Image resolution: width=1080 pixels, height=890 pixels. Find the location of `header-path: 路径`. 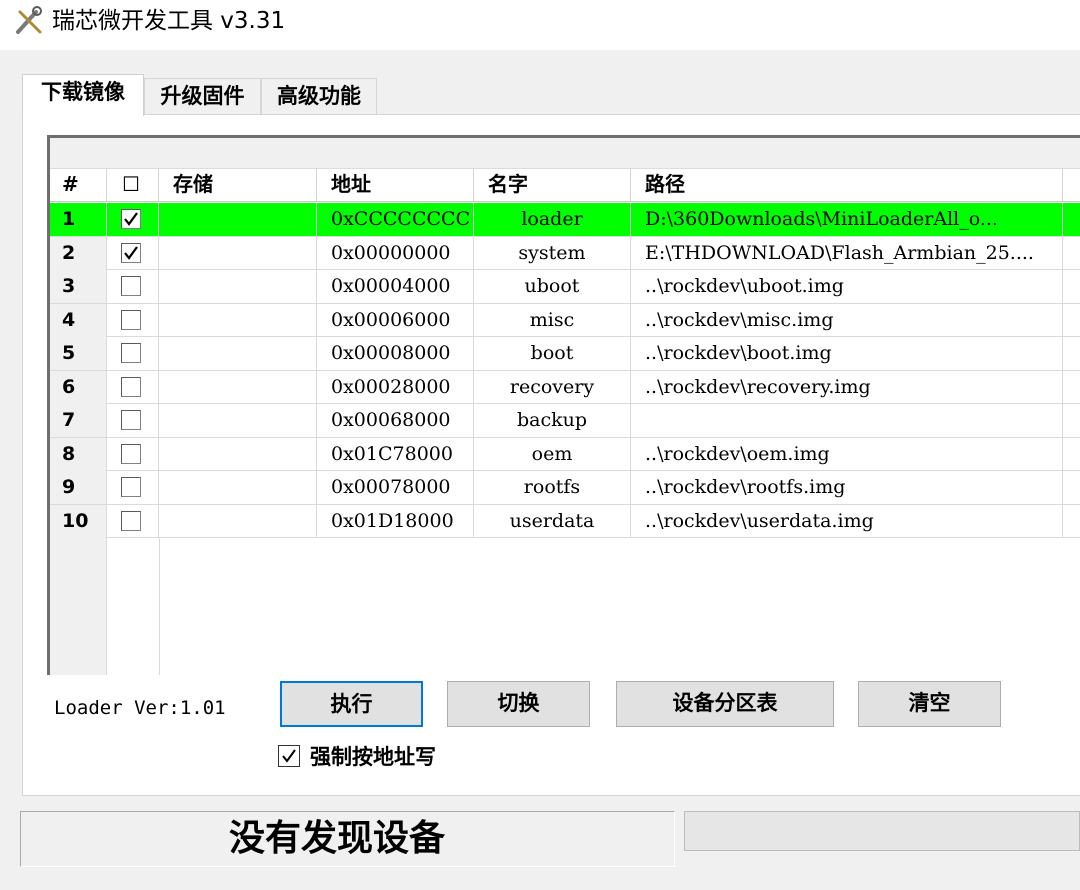

header-path: 路径 is located at coordinates (847, 185).